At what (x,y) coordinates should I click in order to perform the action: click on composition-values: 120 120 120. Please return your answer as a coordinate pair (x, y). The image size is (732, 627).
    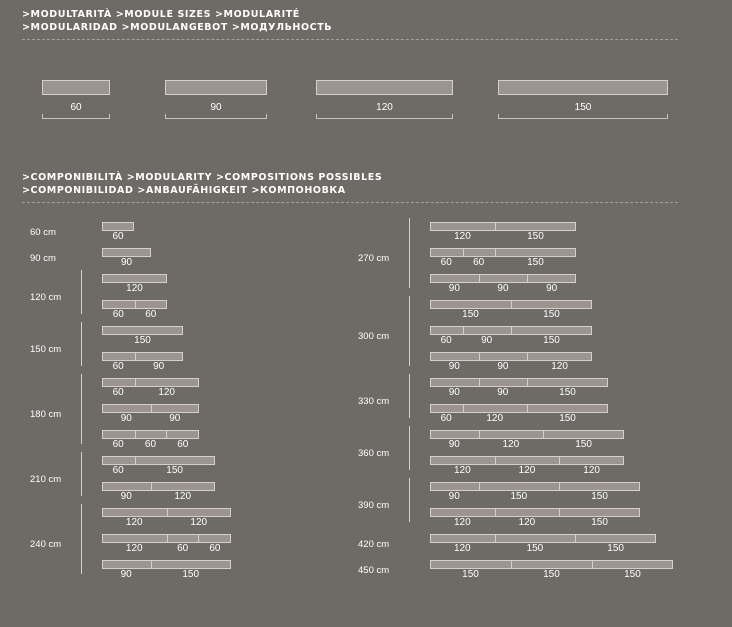
    Looking at the image, I should click on (527, 471).